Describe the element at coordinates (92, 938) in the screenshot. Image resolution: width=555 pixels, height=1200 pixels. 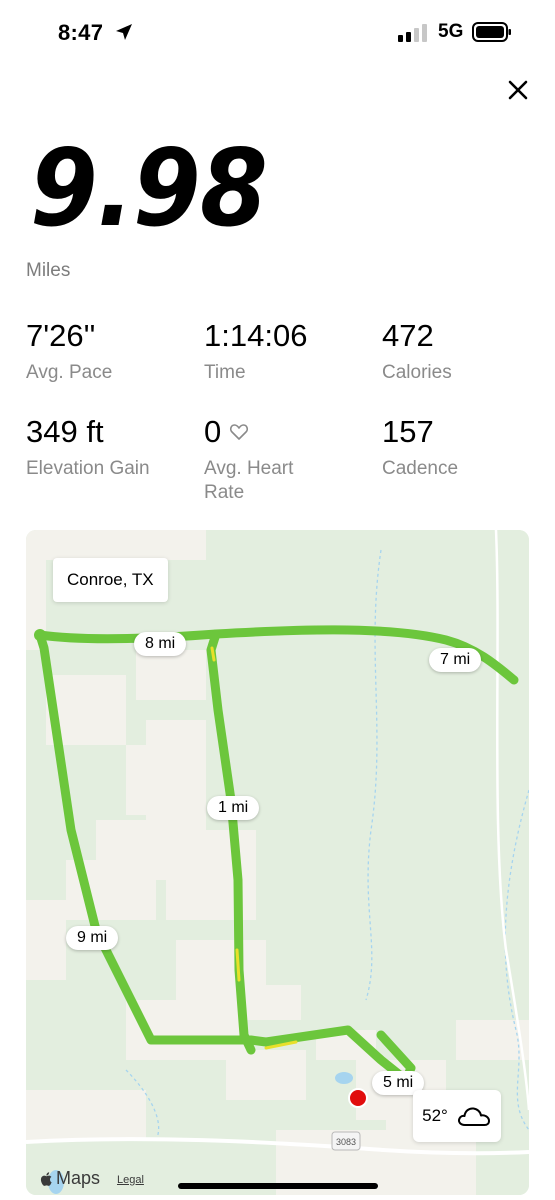
I see `mile-marker-9: 9 mi` at that location.